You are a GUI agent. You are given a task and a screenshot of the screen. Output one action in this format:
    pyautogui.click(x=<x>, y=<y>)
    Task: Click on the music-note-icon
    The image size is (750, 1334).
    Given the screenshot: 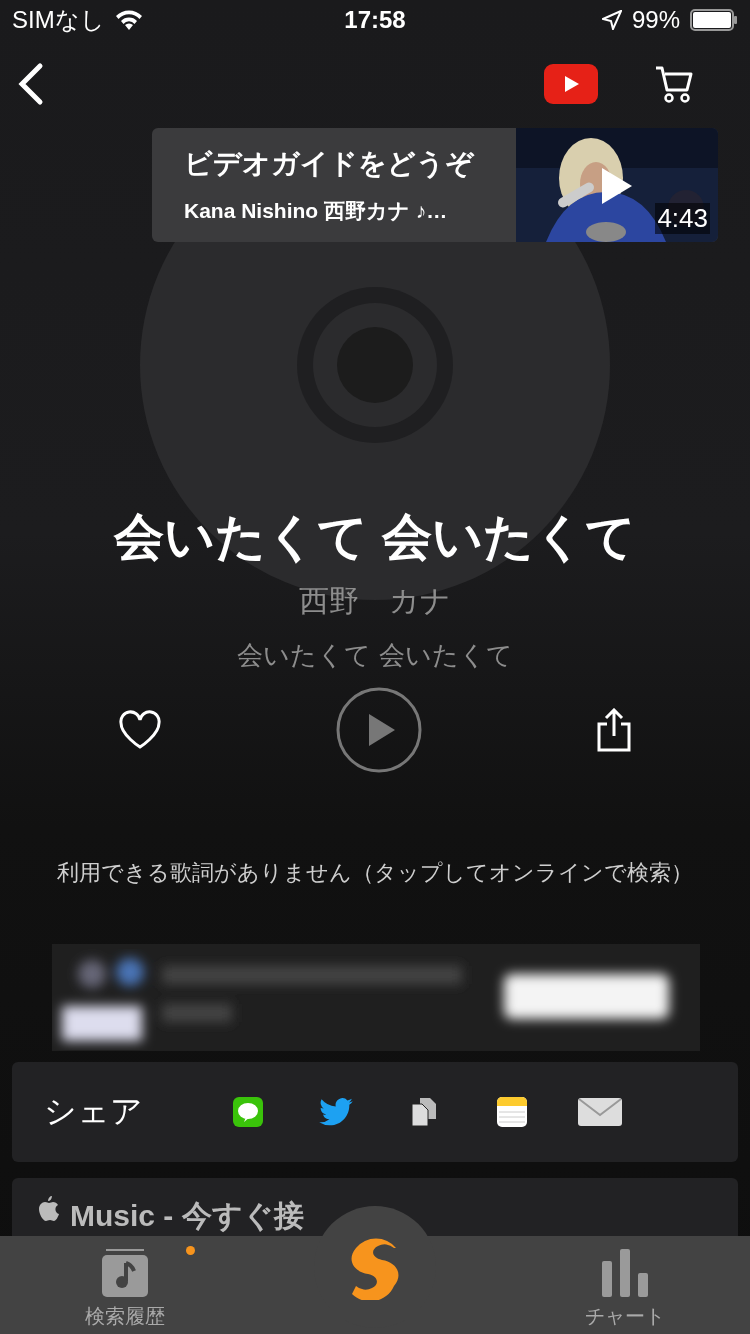 What is the action you would take?
    pyautogui.click(x=125, y=1273)
    